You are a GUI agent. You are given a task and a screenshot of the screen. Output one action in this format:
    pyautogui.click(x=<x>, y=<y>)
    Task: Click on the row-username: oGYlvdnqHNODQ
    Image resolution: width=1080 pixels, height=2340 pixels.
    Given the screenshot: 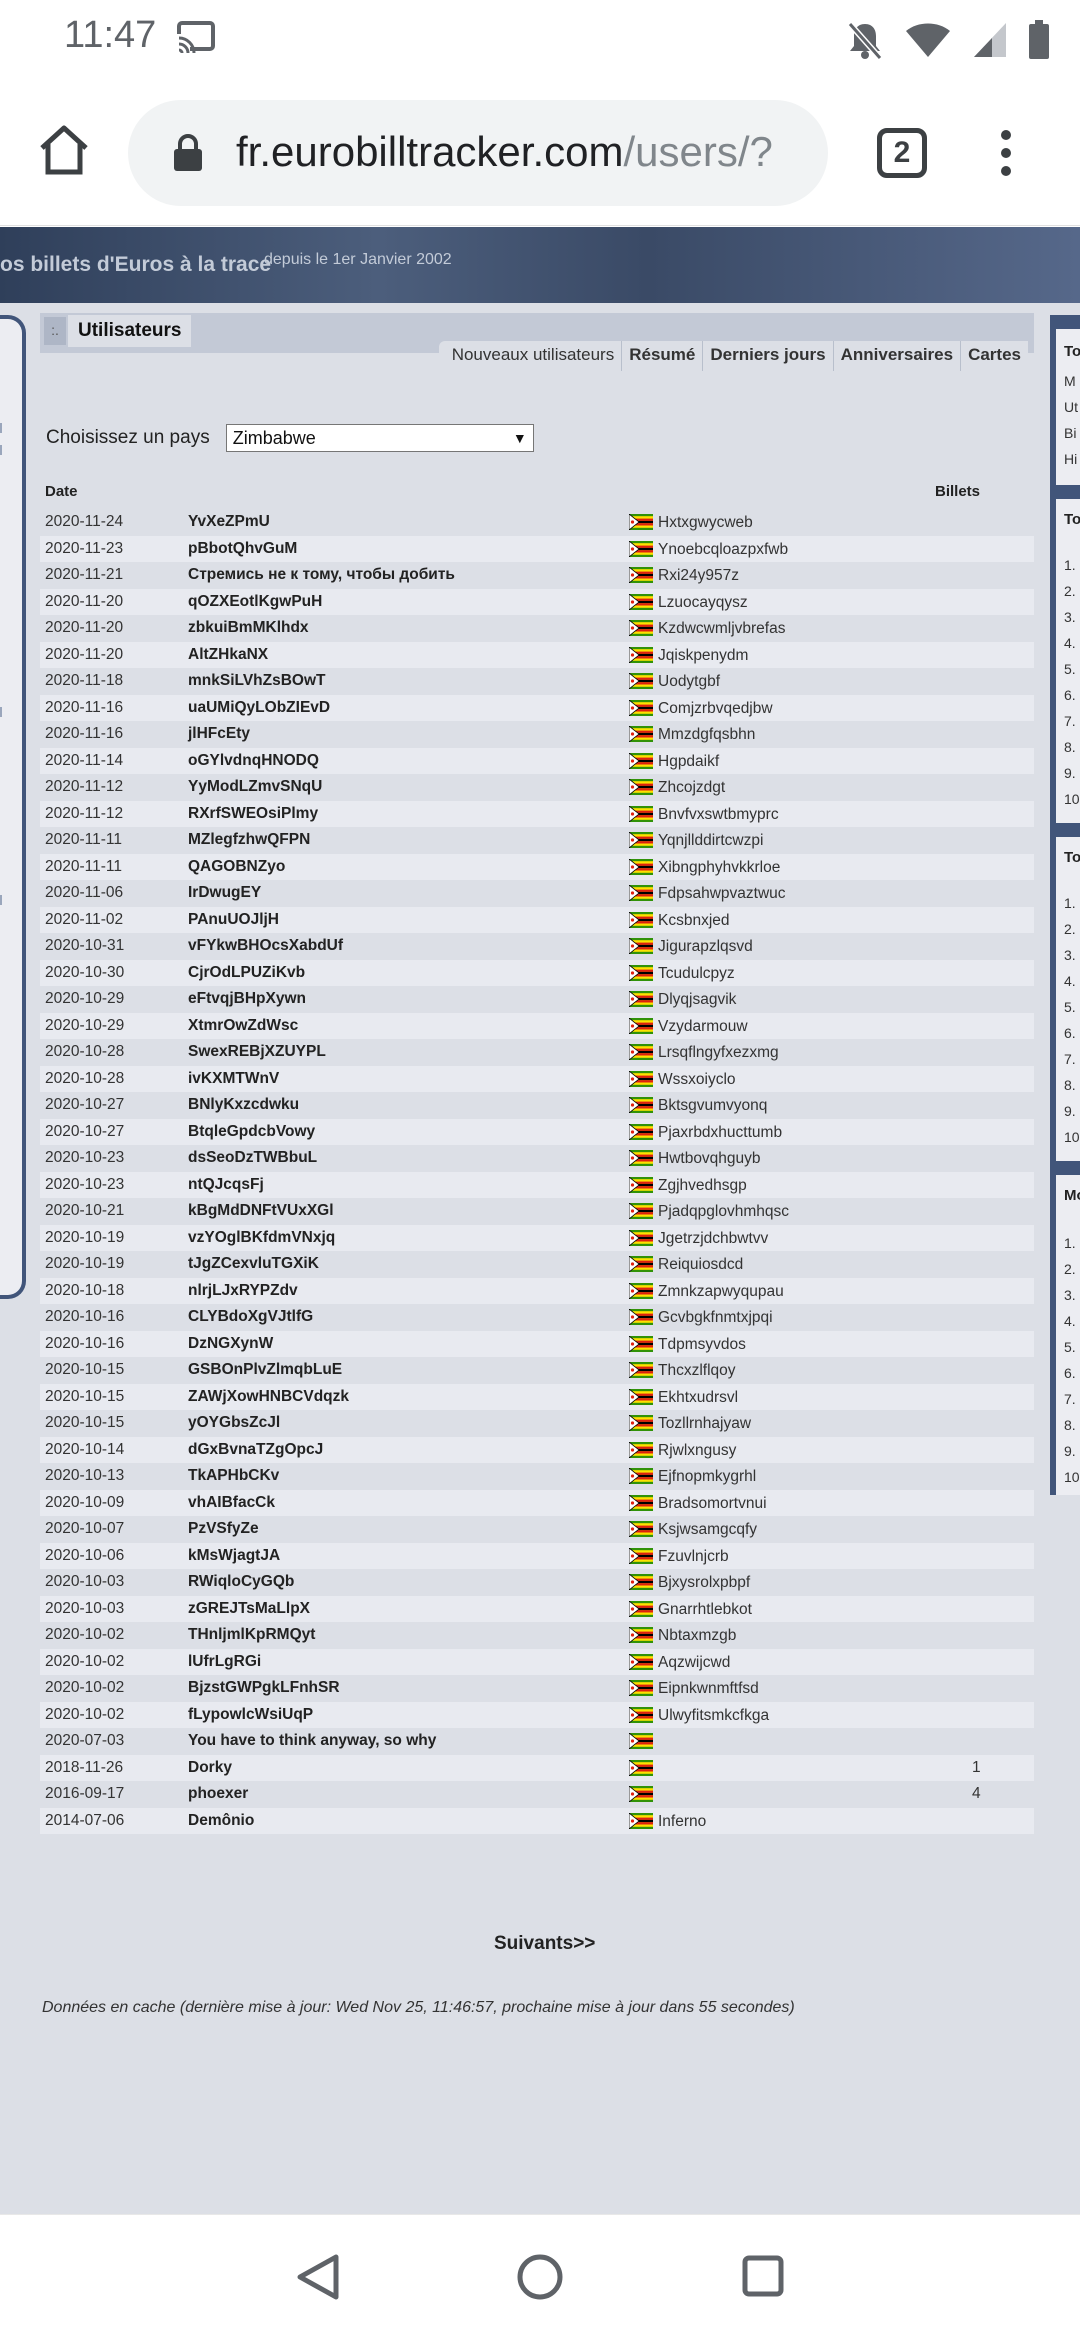 What is the action you would take?
    pyautogui.click(x=253, y=761)
    